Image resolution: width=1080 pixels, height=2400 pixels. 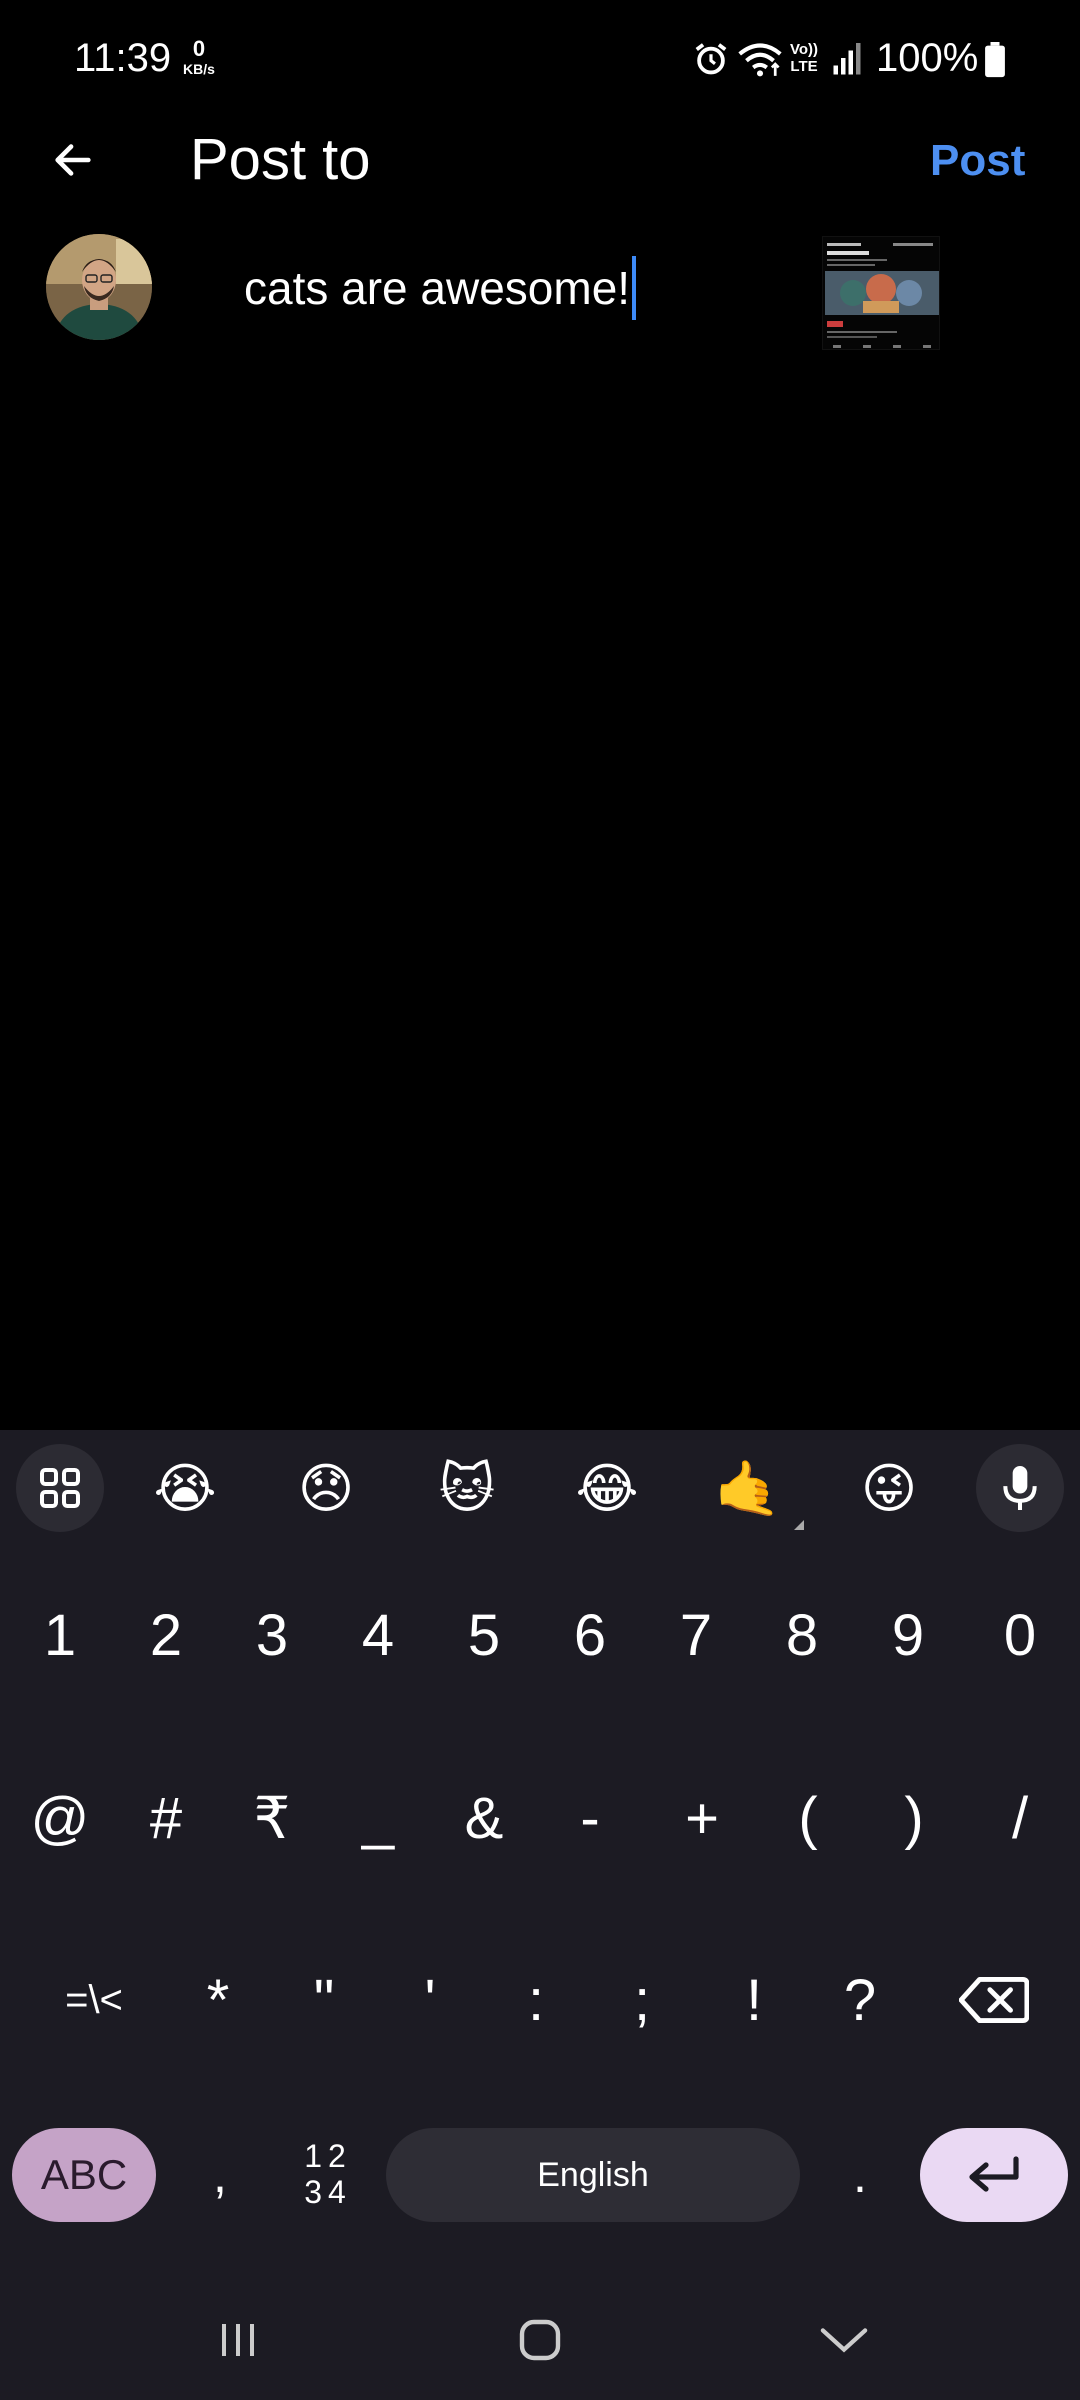 I want to click on key-asterisk: *, so click(x=218, y=2000).